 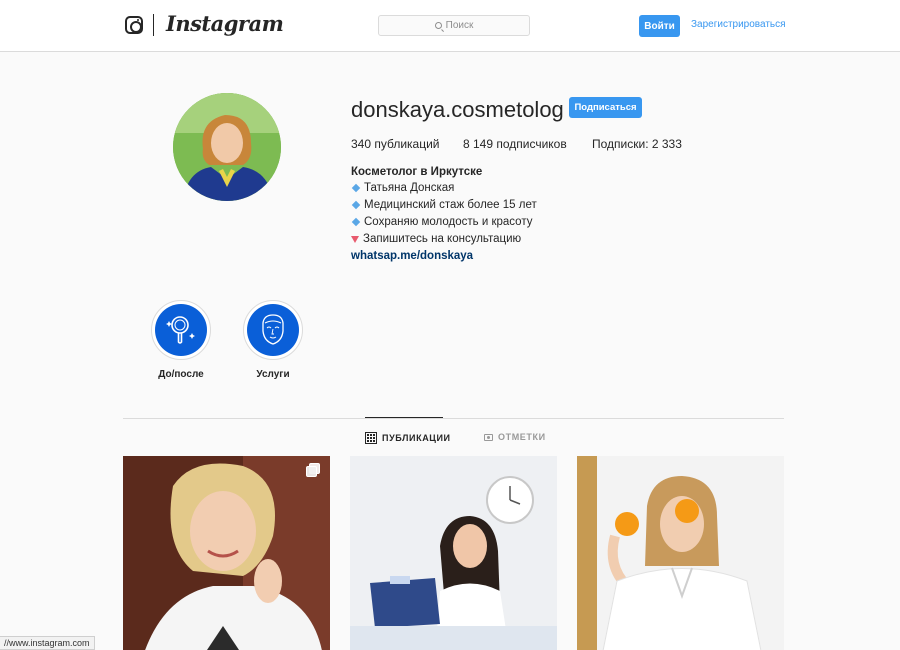 What do you see at coordinates (417, 172) in the screenshot?
I see `bio-title: Косметолог в Иркутске` at bounding box center [417, 172].